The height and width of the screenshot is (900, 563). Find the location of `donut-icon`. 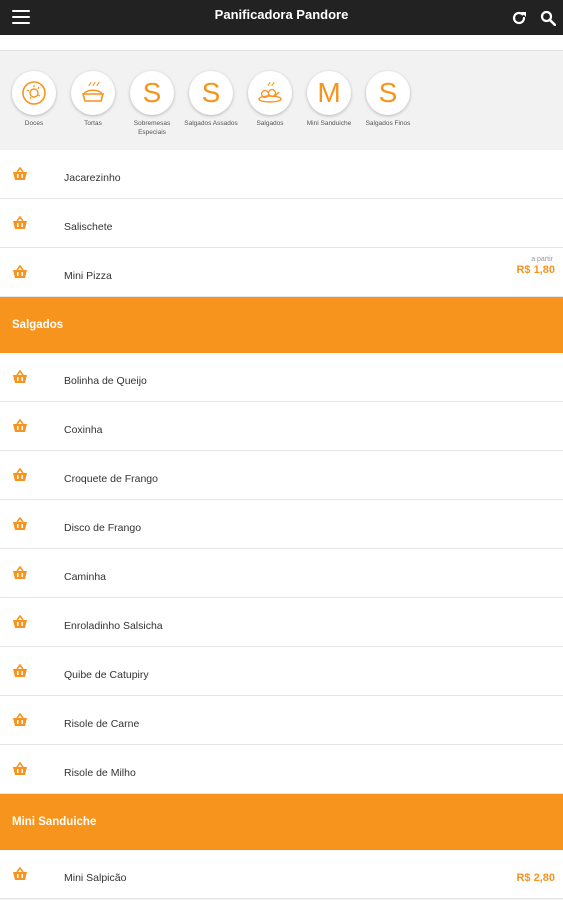

donut-icon is located at coordinates (34, 93).